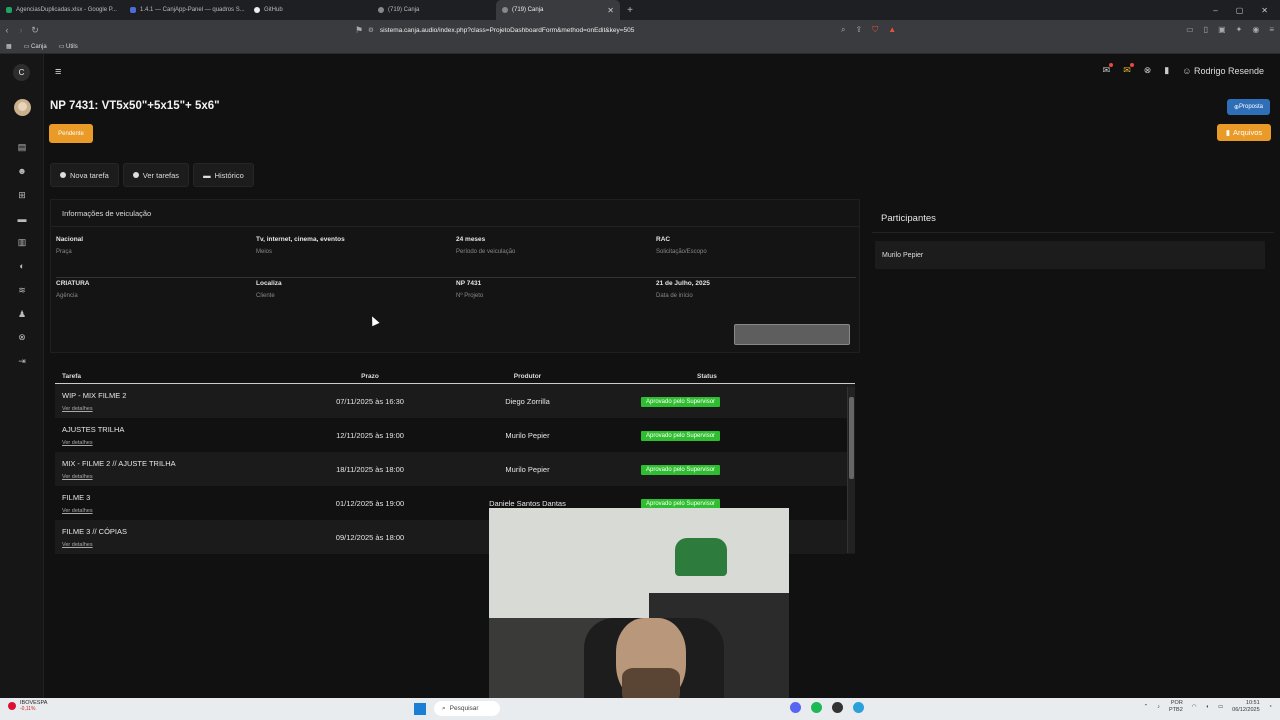  I want to click on help-icon: ⊗, so click(22, 337).